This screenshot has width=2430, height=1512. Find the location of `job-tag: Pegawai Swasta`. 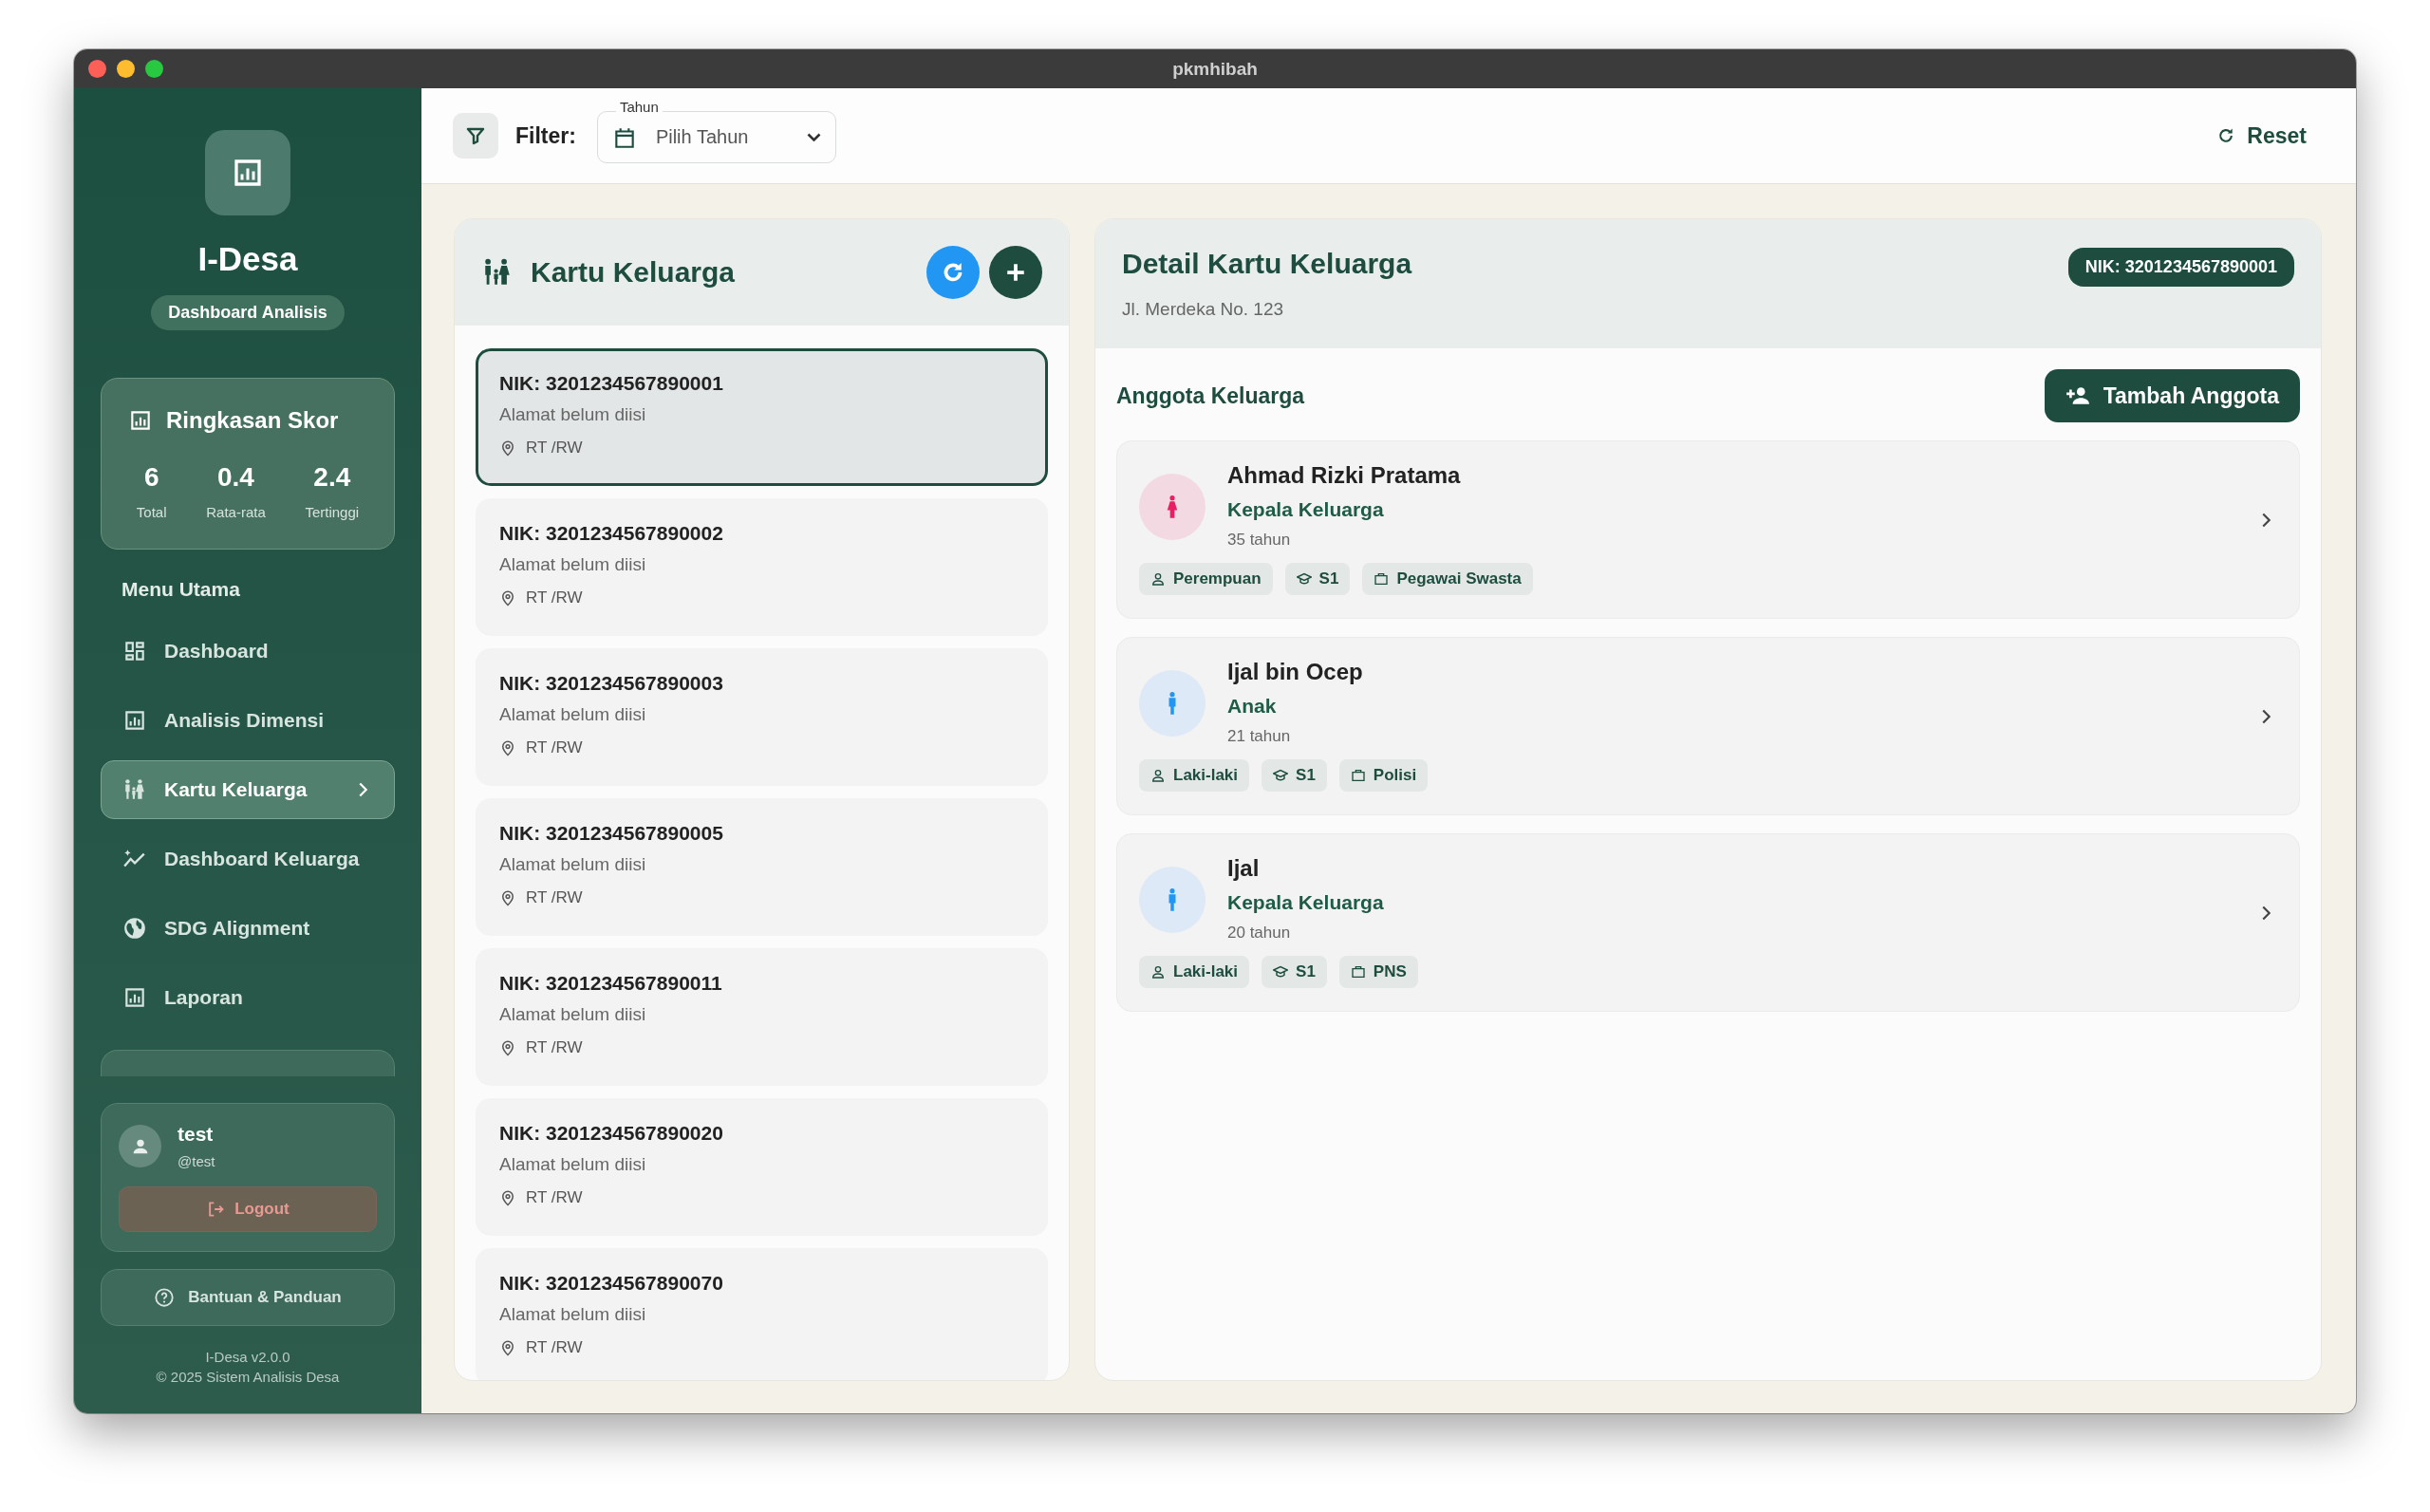

job-tag: Pegawai Swasta is located at coordinates (1447, 579).